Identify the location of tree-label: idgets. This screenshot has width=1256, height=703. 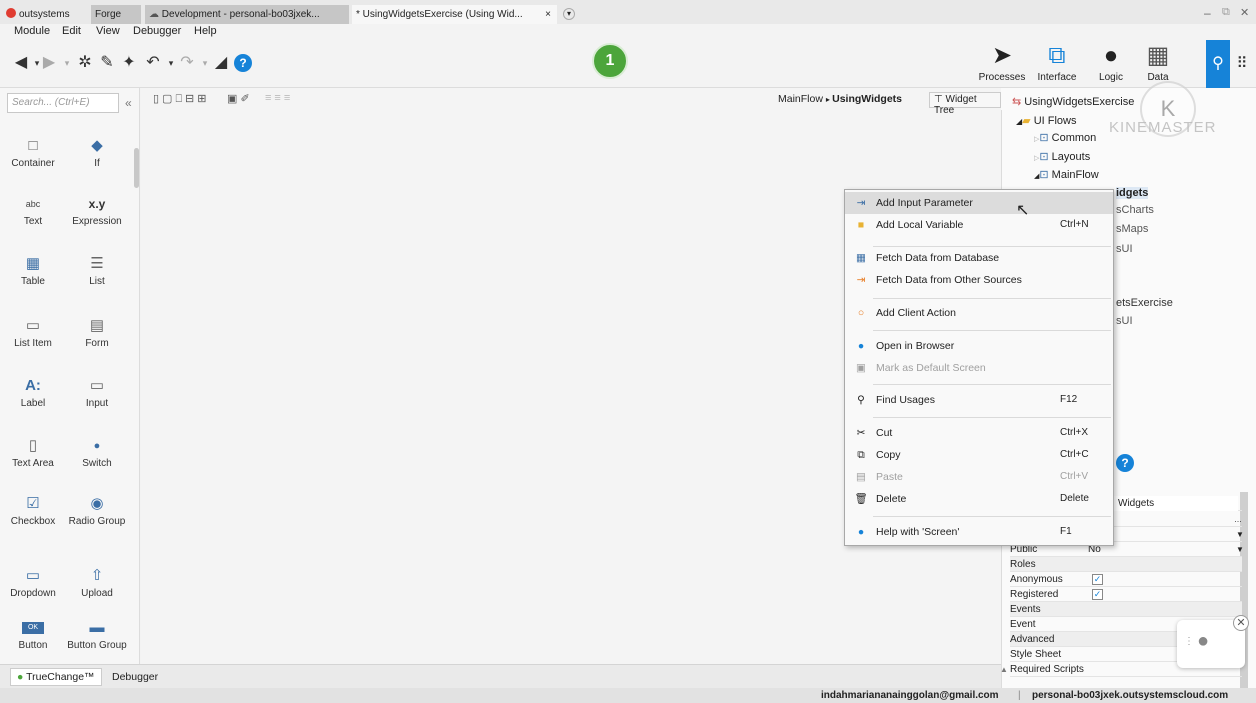
(1132, 193).